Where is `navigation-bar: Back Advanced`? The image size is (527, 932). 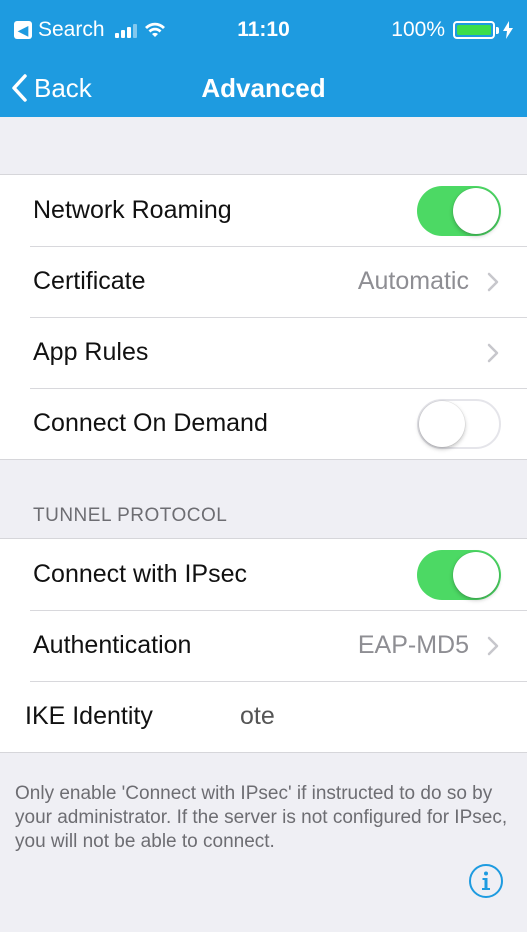
navigation-bar: Back Advanced is located at coordinates (263, 87).